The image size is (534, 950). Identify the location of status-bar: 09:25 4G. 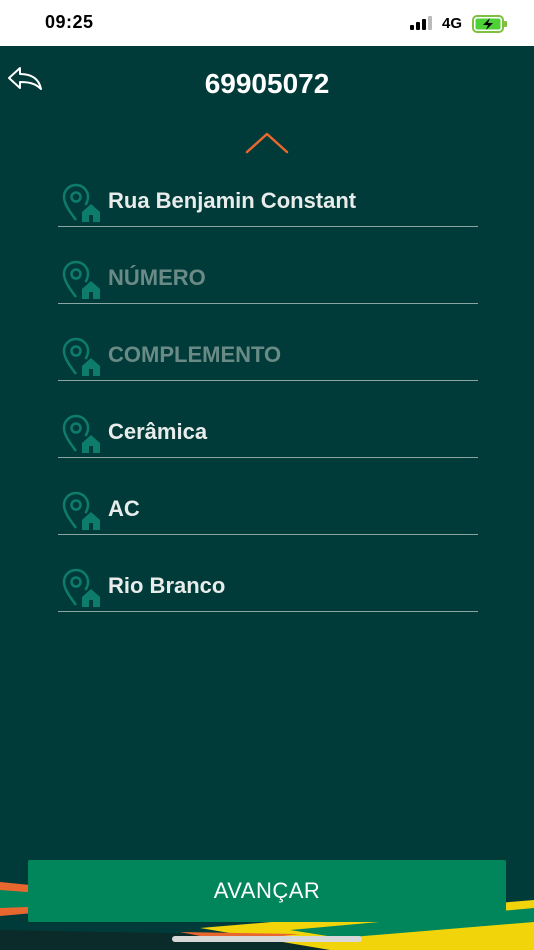
(267, 23).